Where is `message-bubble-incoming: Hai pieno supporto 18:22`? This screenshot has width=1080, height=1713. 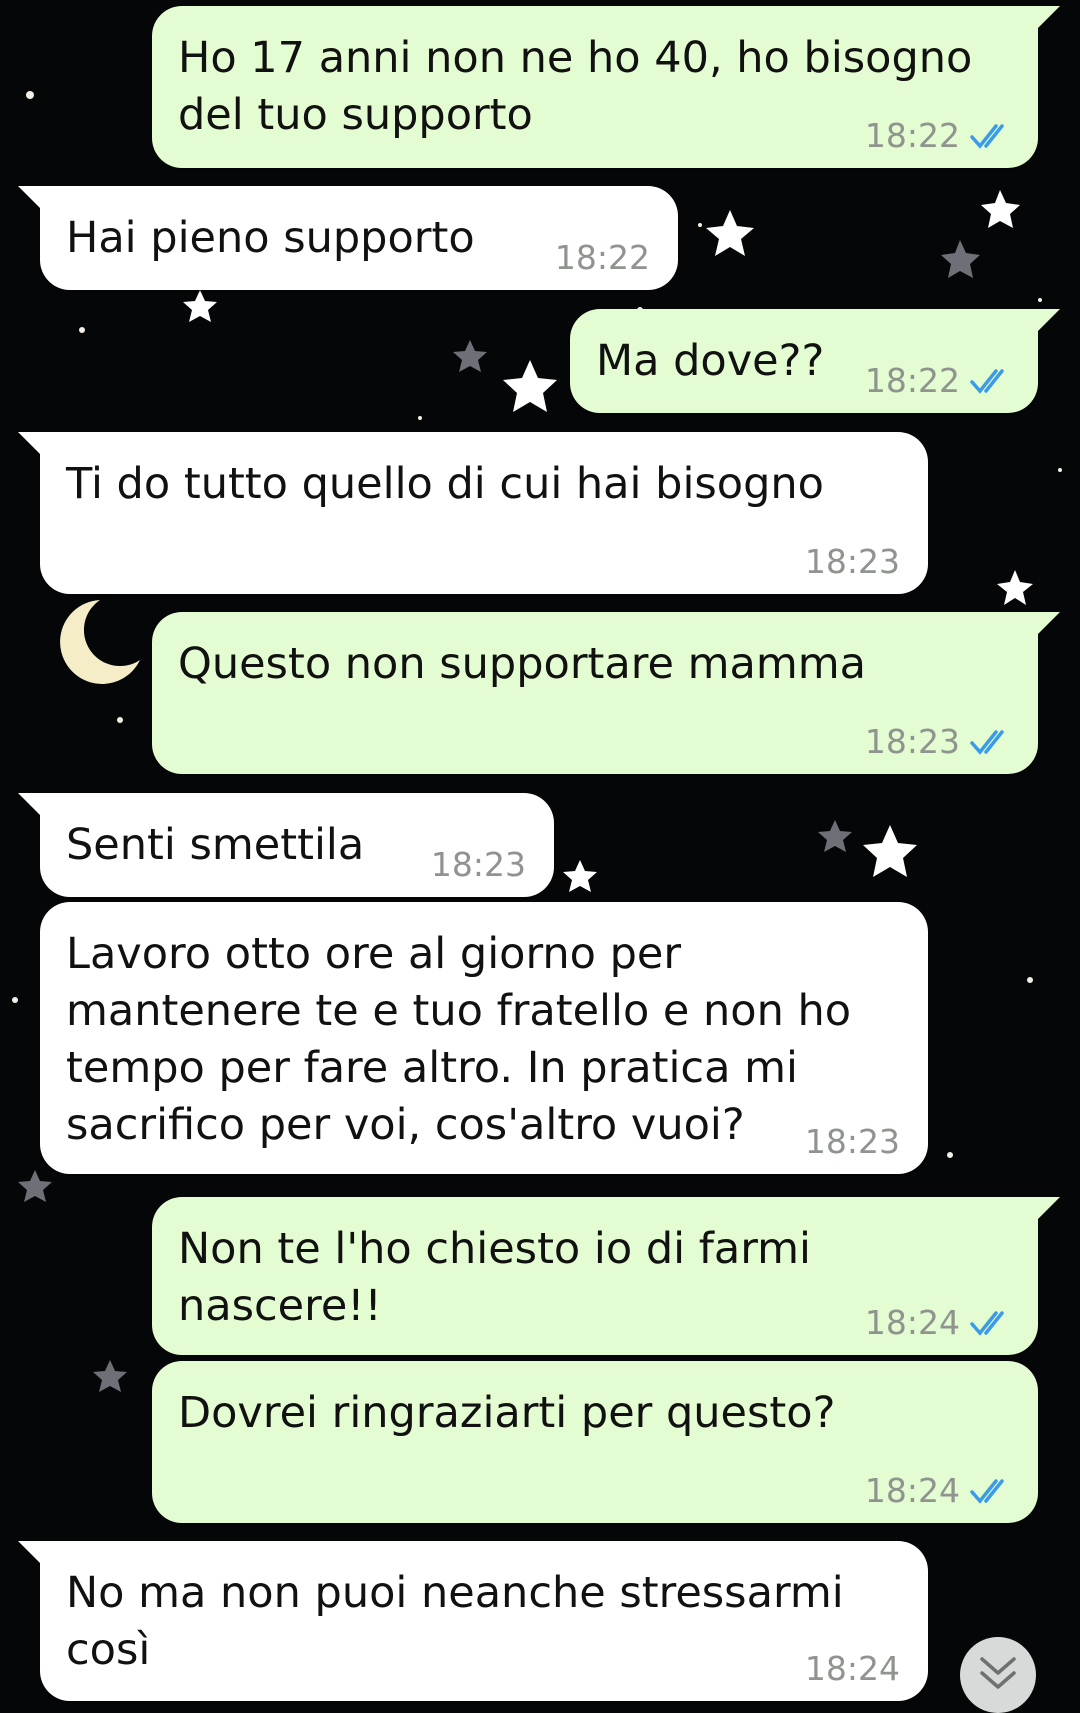 message-bubble-incoming: Hai pieno supporto 18:22 is located at coordinates (348, 238).